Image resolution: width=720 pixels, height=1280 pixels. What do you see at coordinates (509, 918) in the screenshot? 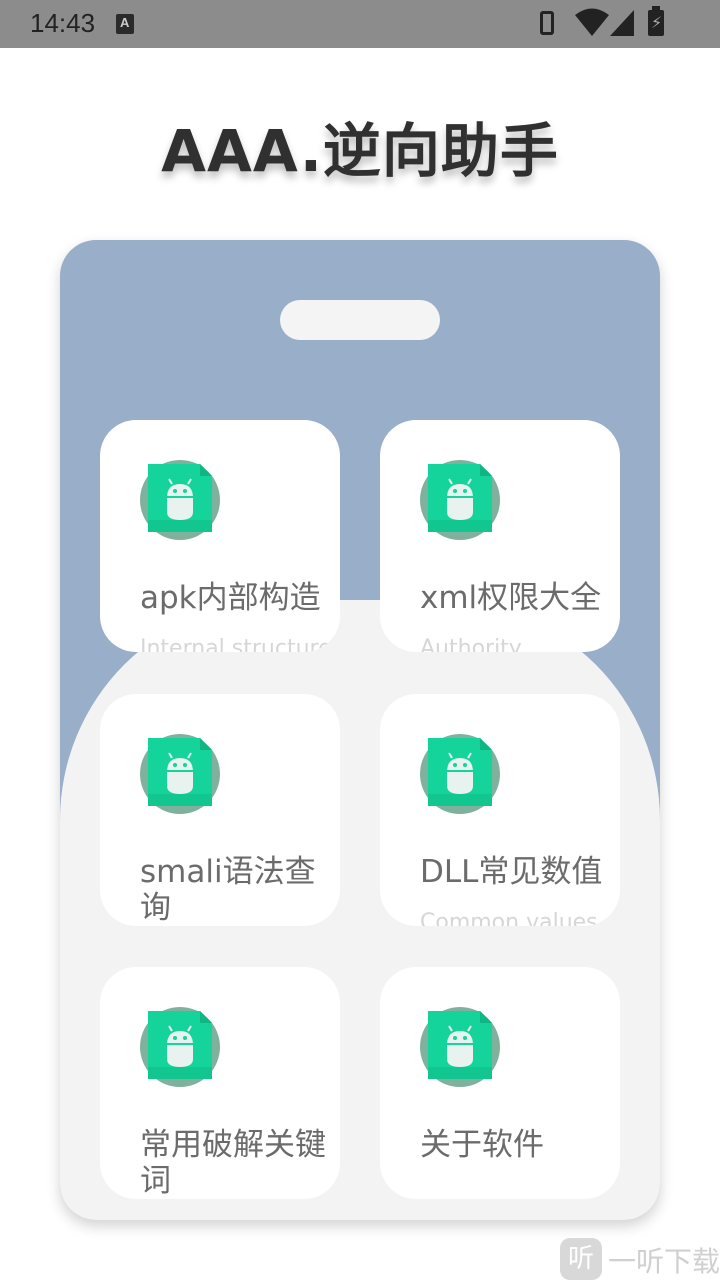
I see `tile-subtitle: Common values` at bounding box center [509, 918].